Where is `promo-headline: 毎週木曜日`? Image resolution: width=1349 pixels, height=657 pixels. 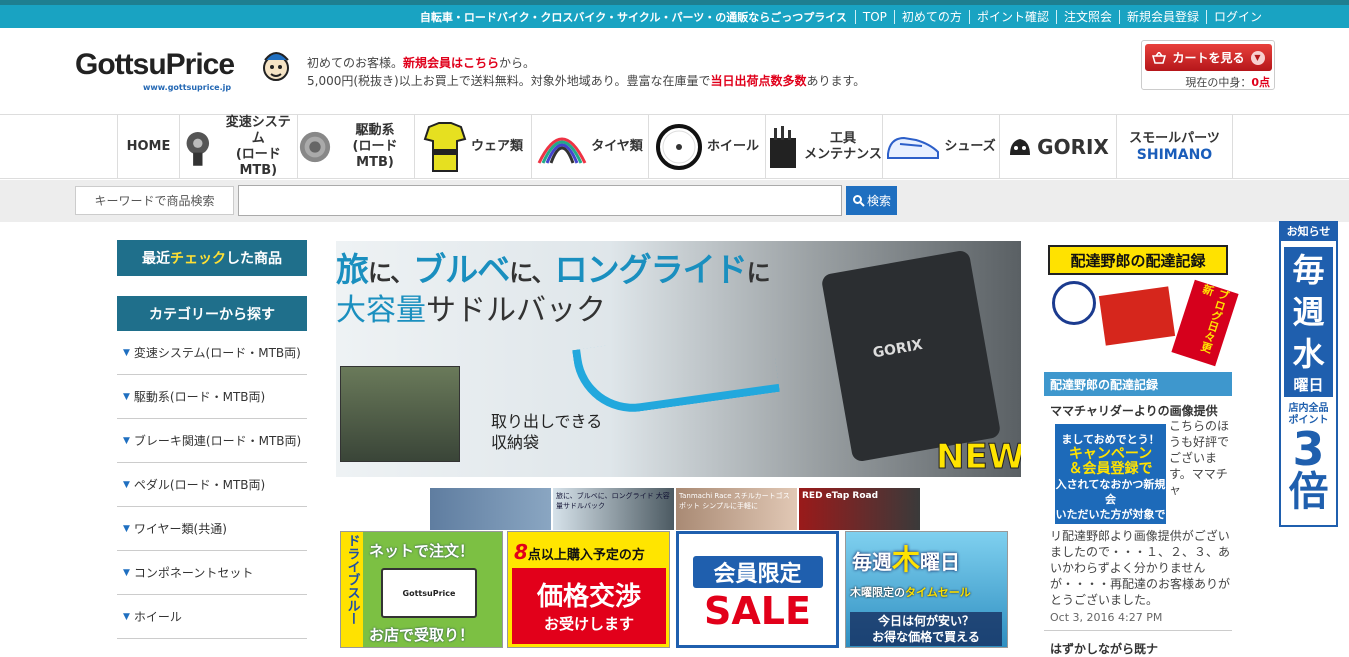 promo-headline: 毎週木曜日 is located at coordinates (906, 559).